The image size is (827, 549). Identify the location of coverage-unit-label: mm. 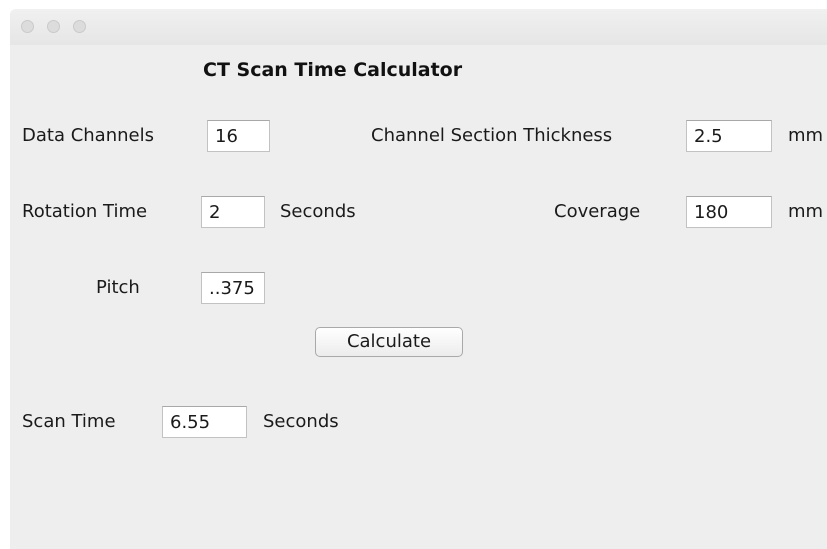
(806, 211).